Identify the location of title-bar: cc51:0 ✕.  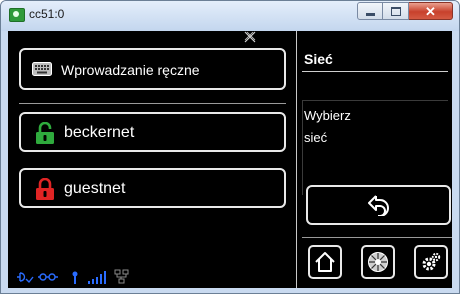
(230, 16).